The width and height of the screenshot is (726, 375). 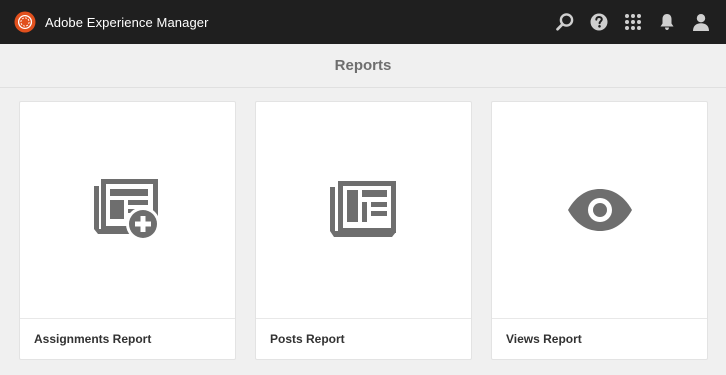 I want to click on search-button, so click(x=565, y=22).